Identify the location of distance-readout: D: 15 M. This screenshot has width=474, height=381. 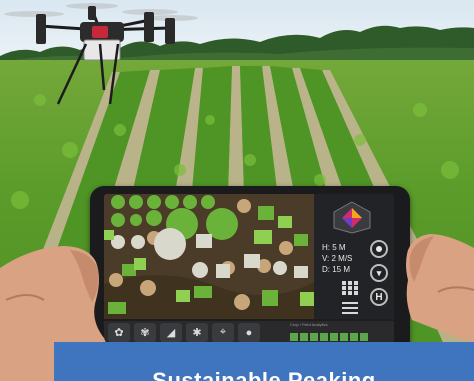
(336, 269).